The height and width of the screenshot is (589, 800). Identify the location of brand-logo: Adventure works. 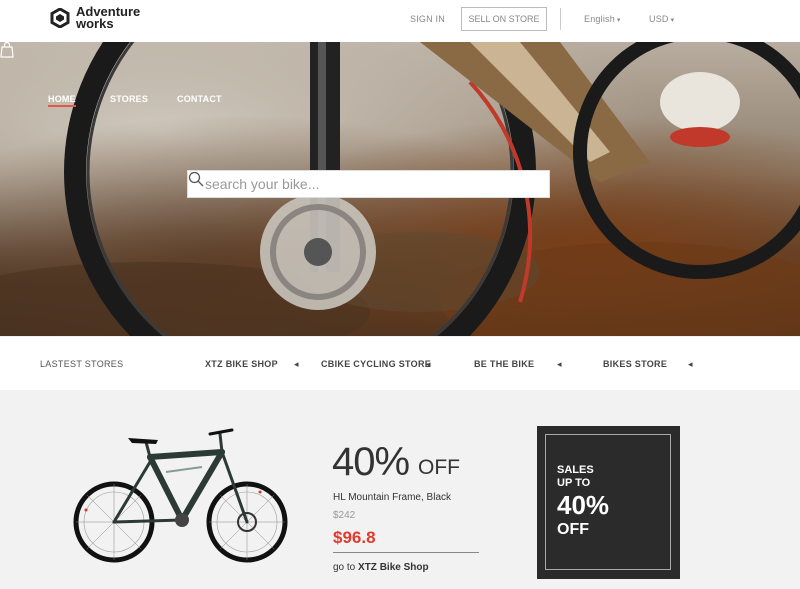
(95, 18).